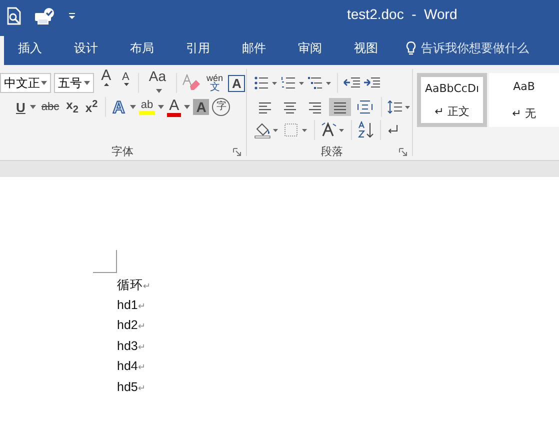  What do you see at coordinates (131, 367) in the screenshot?
I see `document-line: hd4↵` at bounding box center [131, 367].